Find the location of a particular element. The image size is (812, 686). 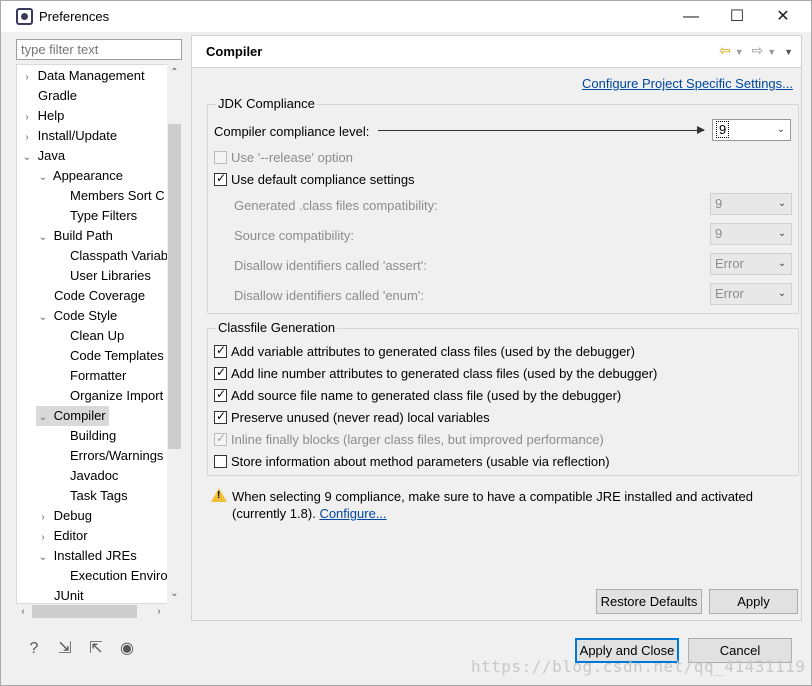

tree-item-code-templates: Code Templates is located at coordinates (117, 356).